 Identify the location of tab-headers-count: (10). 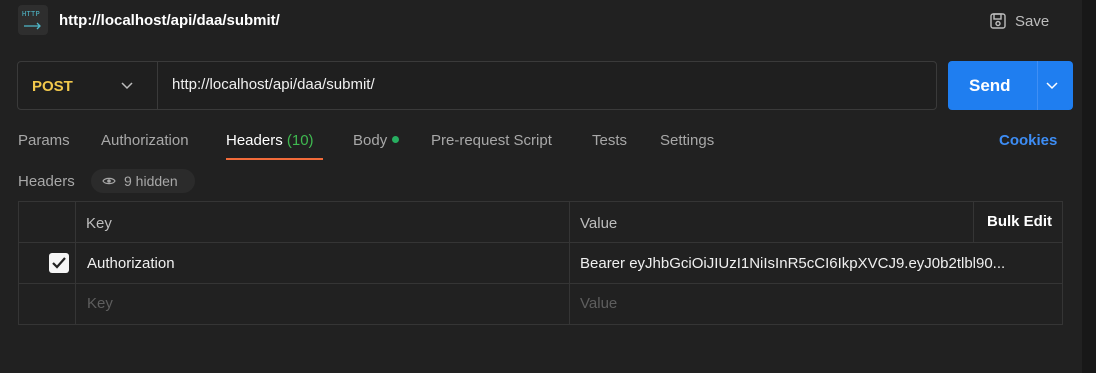
(300, 140).